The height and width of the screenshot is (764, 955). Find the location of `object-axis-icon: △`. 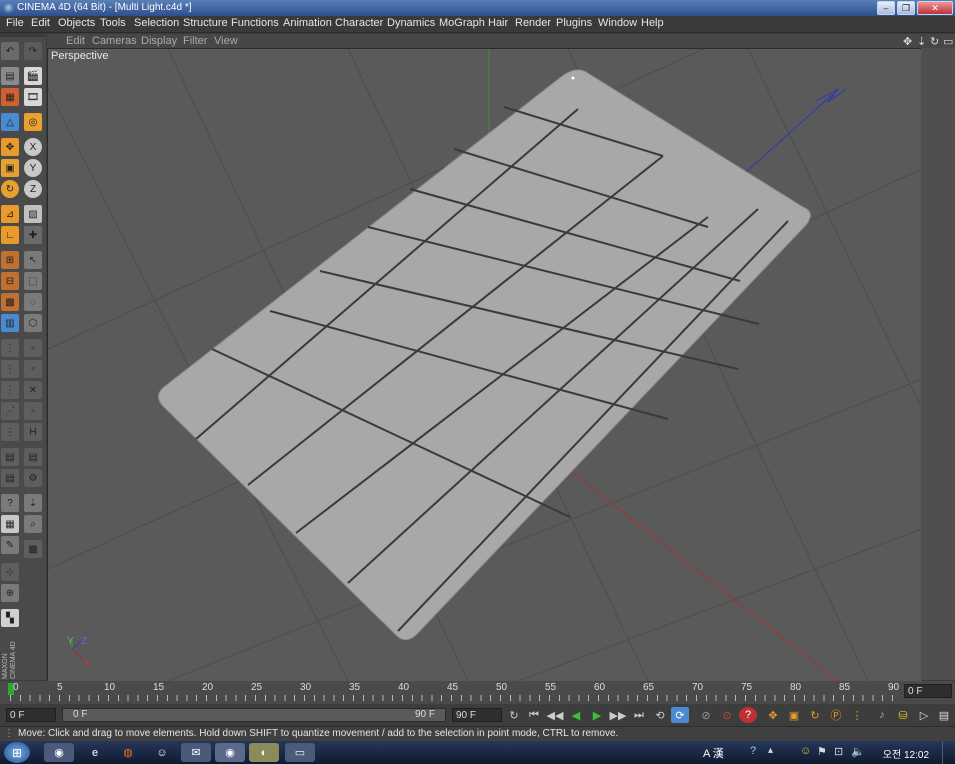

object-axis-icon: △ is located at coordinates (10, 122).